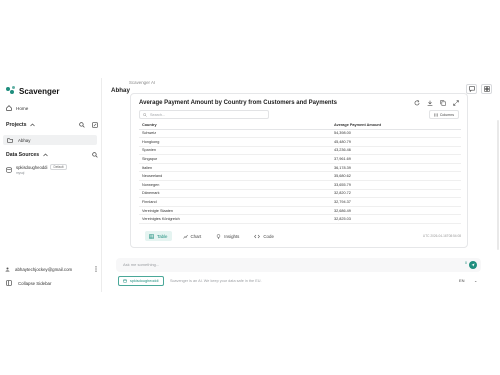 The width and height of the screenshot is (500, 375). Describe the element at coordinates (24, 140) in the screenshot. I see `project-label: Abhay` at that location.